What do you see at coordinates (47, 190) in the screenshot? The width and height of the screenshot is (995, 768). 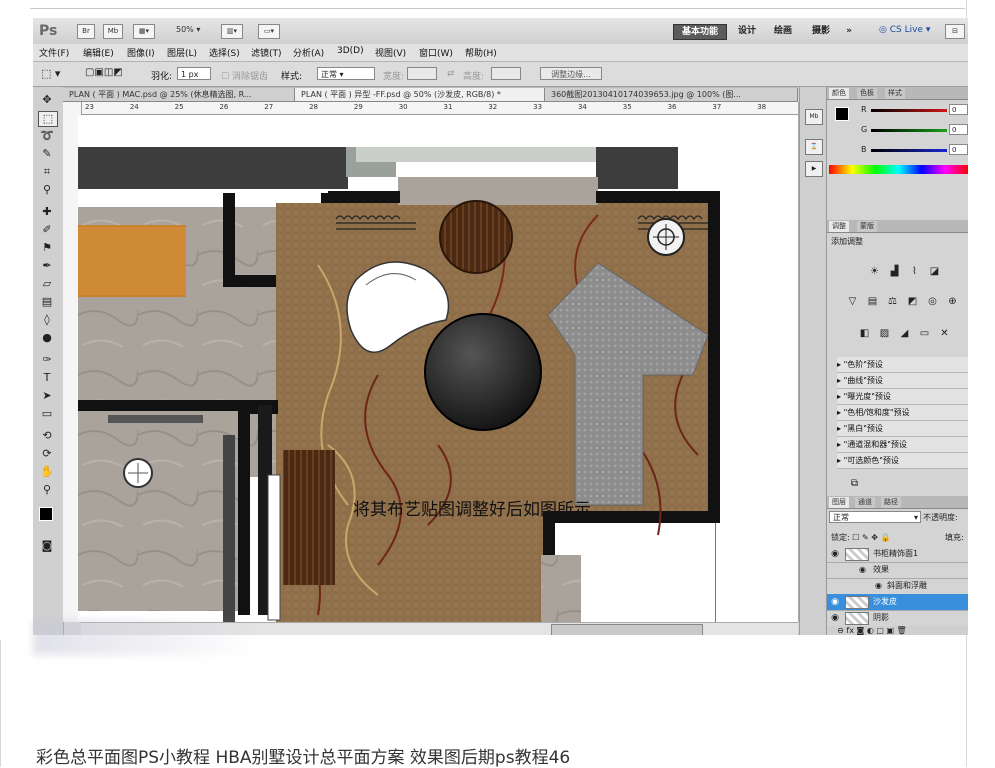 I see `eyedropper-tool-icon: ⚲` at bounding box center [47, 190].